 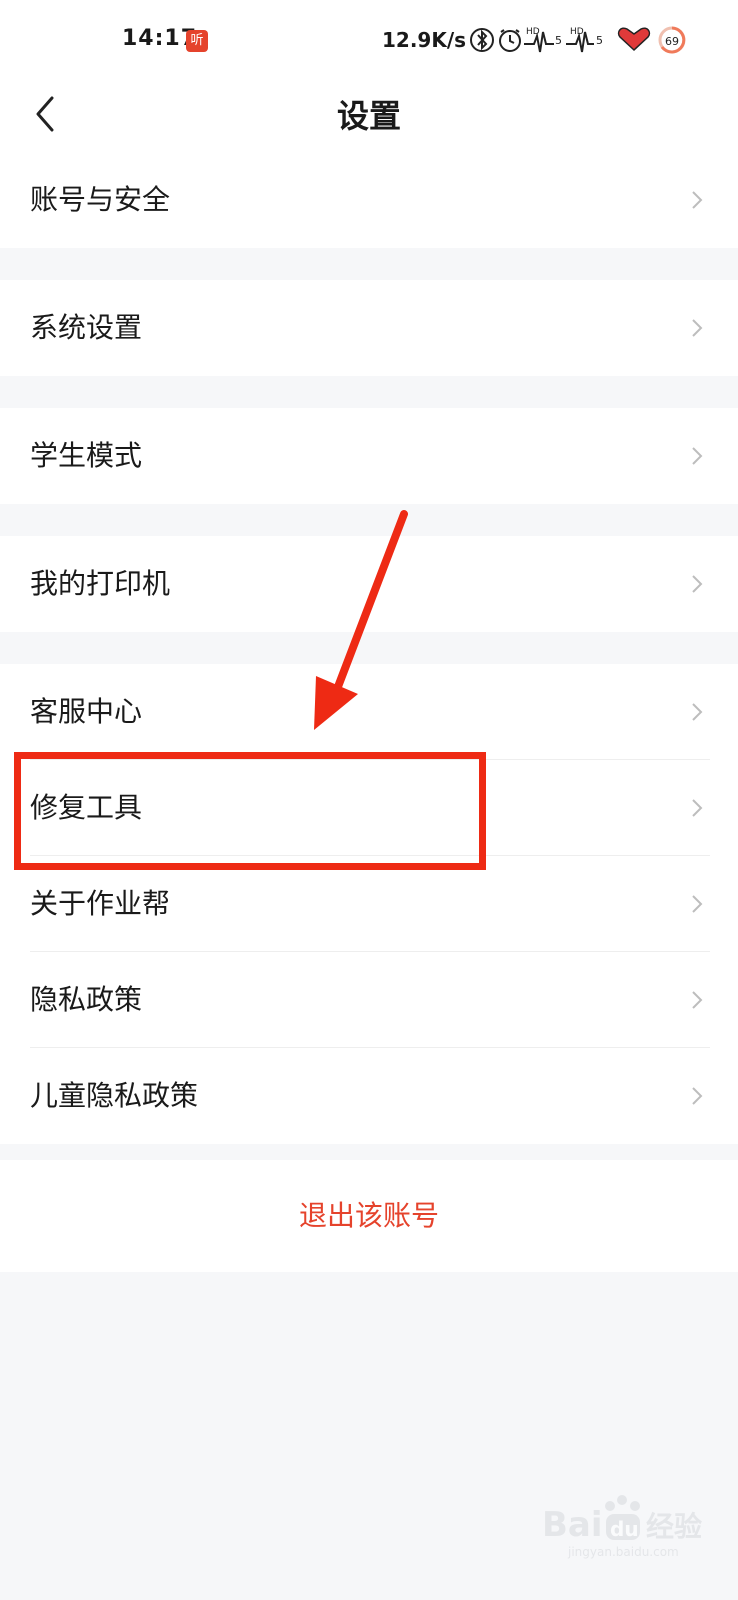 What do you see at coordinates (674, 1526) in the screenshot?
I see `svg-text: 经验` at bounding box center [674, 1526].